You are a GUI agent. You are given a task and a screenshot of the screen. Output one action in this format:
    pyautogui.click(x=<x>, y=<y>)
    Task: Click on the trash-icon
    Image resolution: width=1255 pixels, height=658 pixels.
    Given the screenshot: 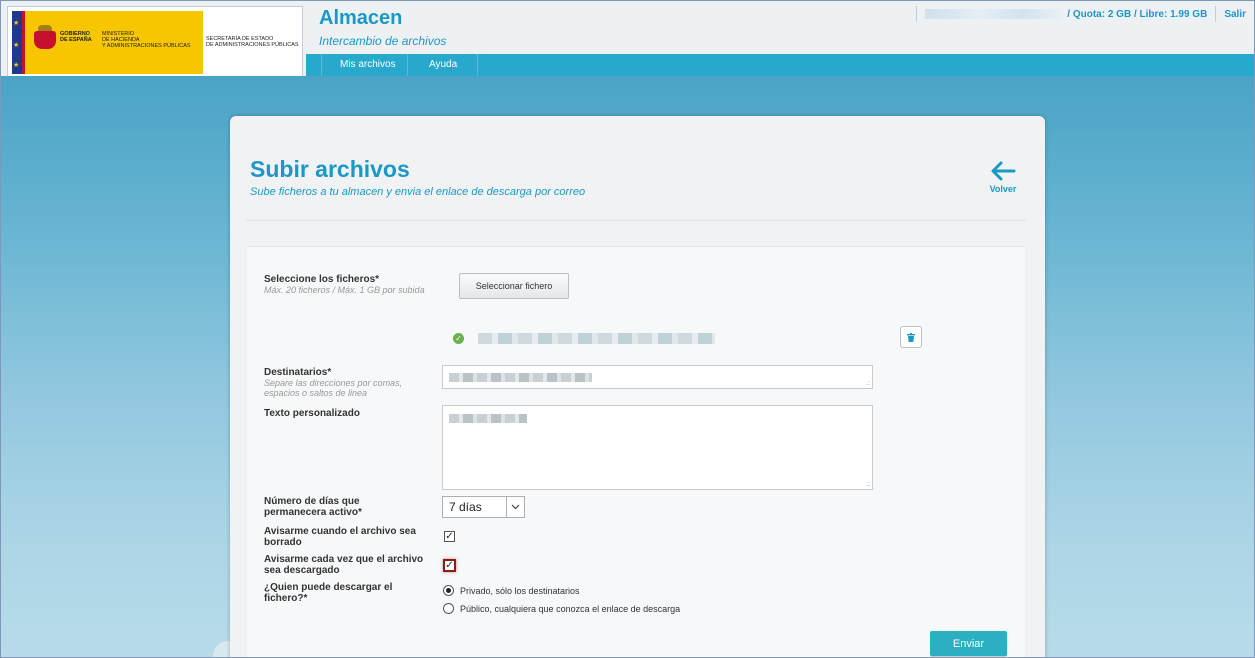 What is the action you would take?
    pyautogui.click(x=911, y=337)
    